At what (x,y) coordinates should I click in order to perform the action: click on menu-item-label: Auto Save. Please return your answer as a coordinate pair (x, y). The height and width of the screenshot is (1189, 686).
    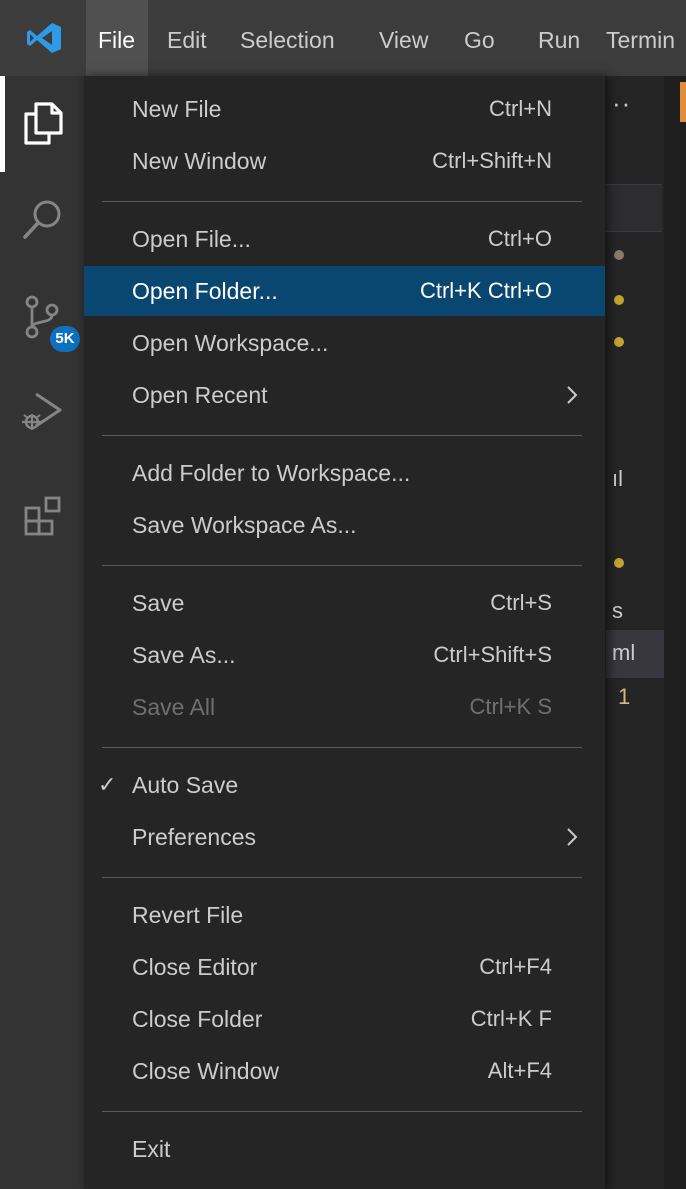
    Looking at the image, I should click on (185, 785).